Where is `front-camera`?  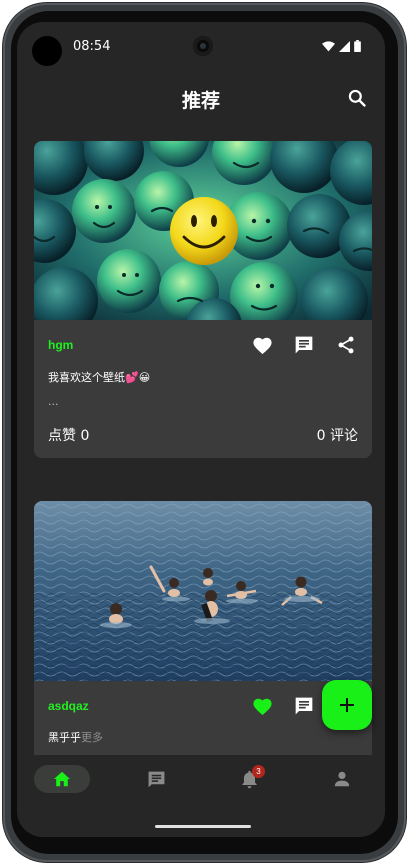
front-camera is located at coordinates (203, 46).